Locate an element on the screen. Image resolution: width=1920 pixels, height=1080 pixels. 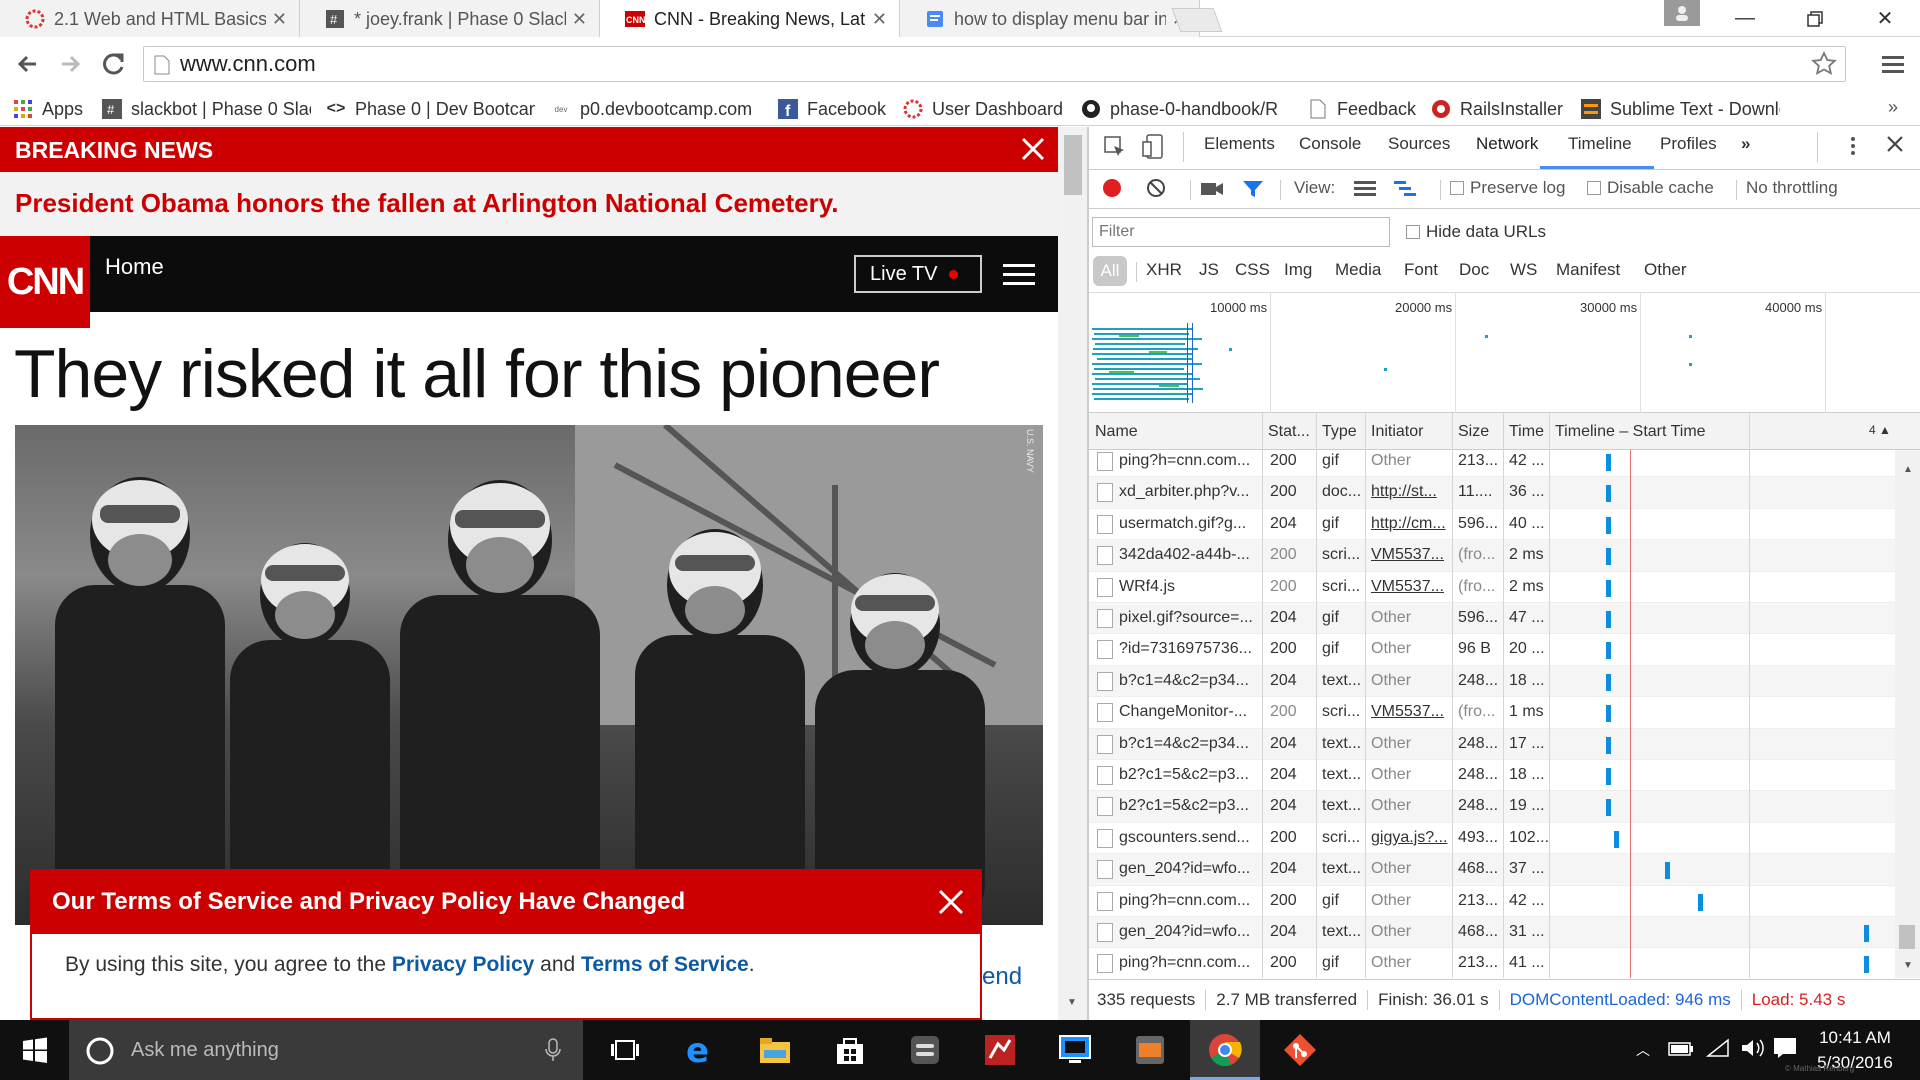
devtools-tab-sources: Sources is located at coordinates (1419, 144).